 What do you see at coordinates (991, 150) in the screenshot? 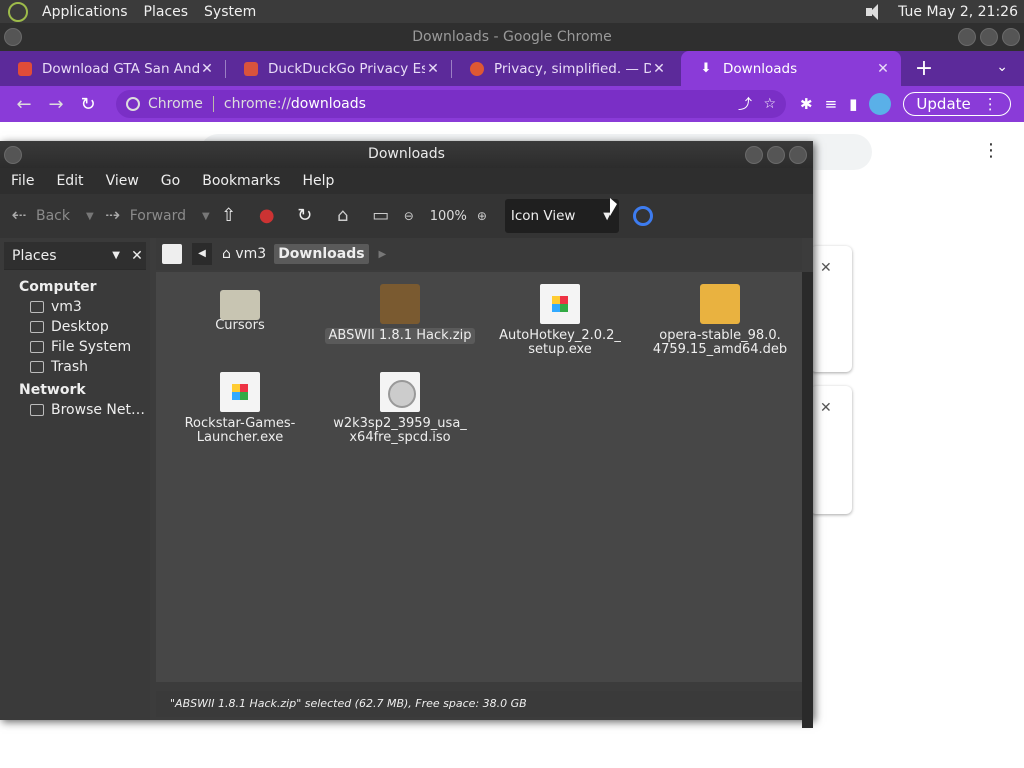
I see `downloads-menu-icon: ⋮` at bounding box center [991, 150].